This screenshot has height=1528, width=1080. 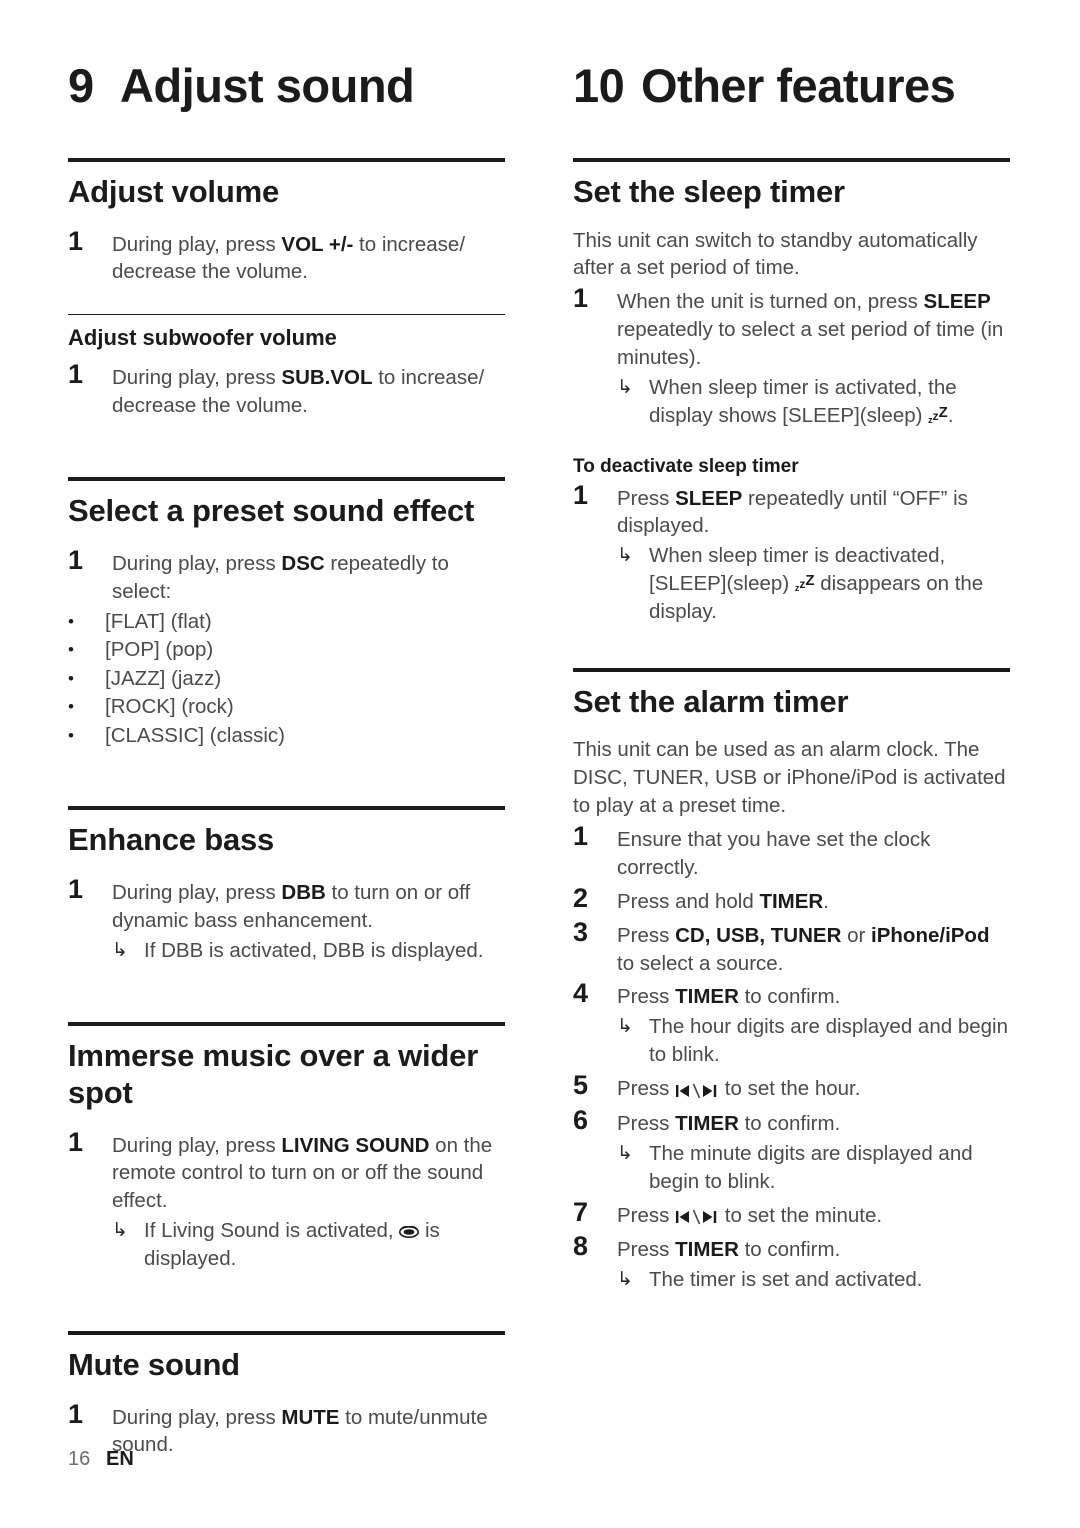 What do you see at coordinates (581, 931) in the screenshot?
I see `step-number: 3` at bounding box center [581, 931].